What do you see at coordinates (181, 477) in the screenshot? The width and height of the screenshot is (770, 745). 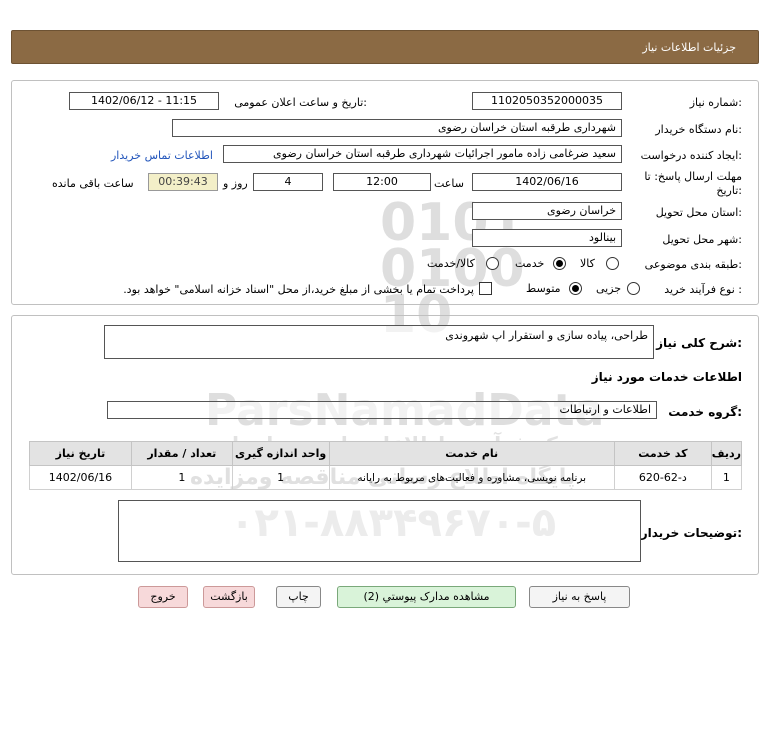 I see `cell-quantity: 1` at bounding box center [181, 477].